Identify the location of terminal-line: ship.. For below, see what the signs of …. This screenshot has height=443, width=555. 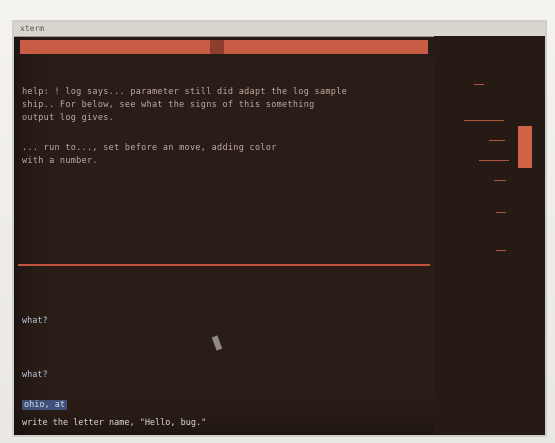
(168, 105).